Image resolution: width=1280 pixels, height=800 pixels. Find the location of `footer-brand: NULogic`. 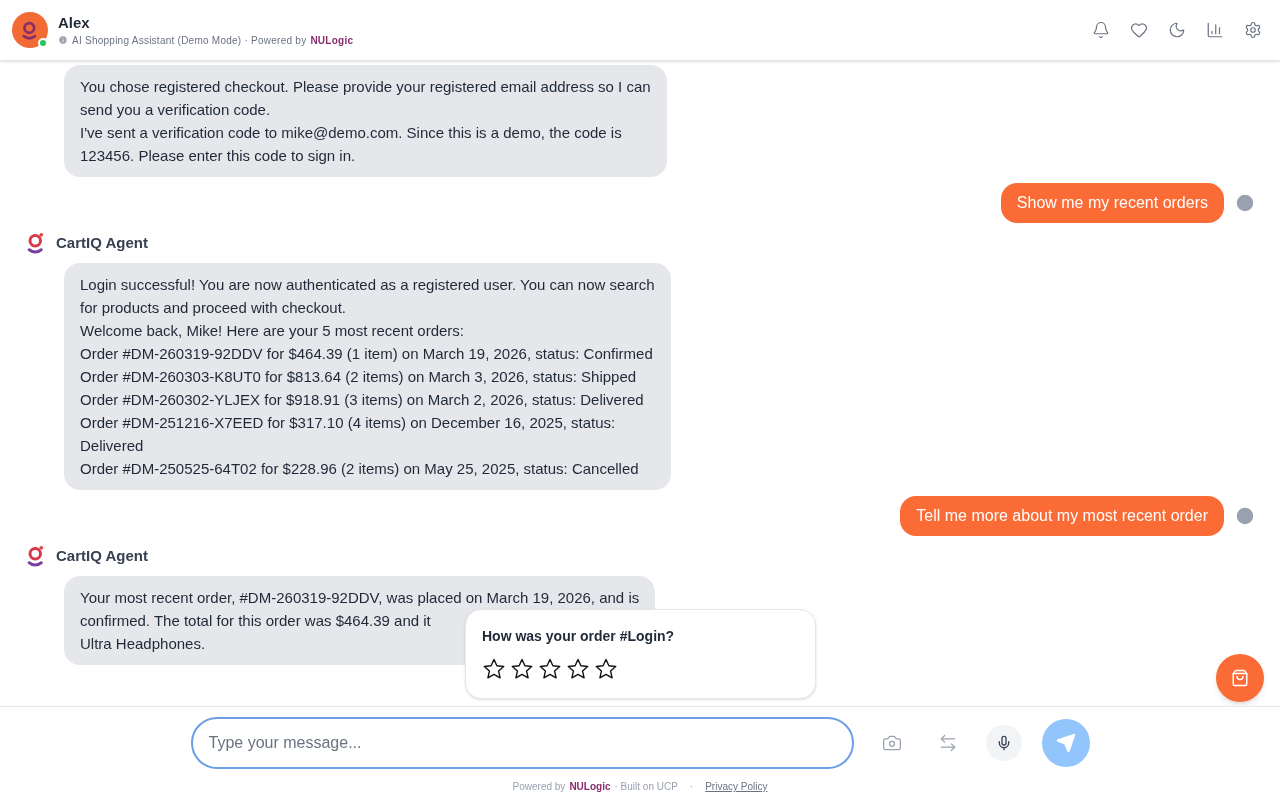

footer-brand: NULogic is located at coordinates (590, 787).